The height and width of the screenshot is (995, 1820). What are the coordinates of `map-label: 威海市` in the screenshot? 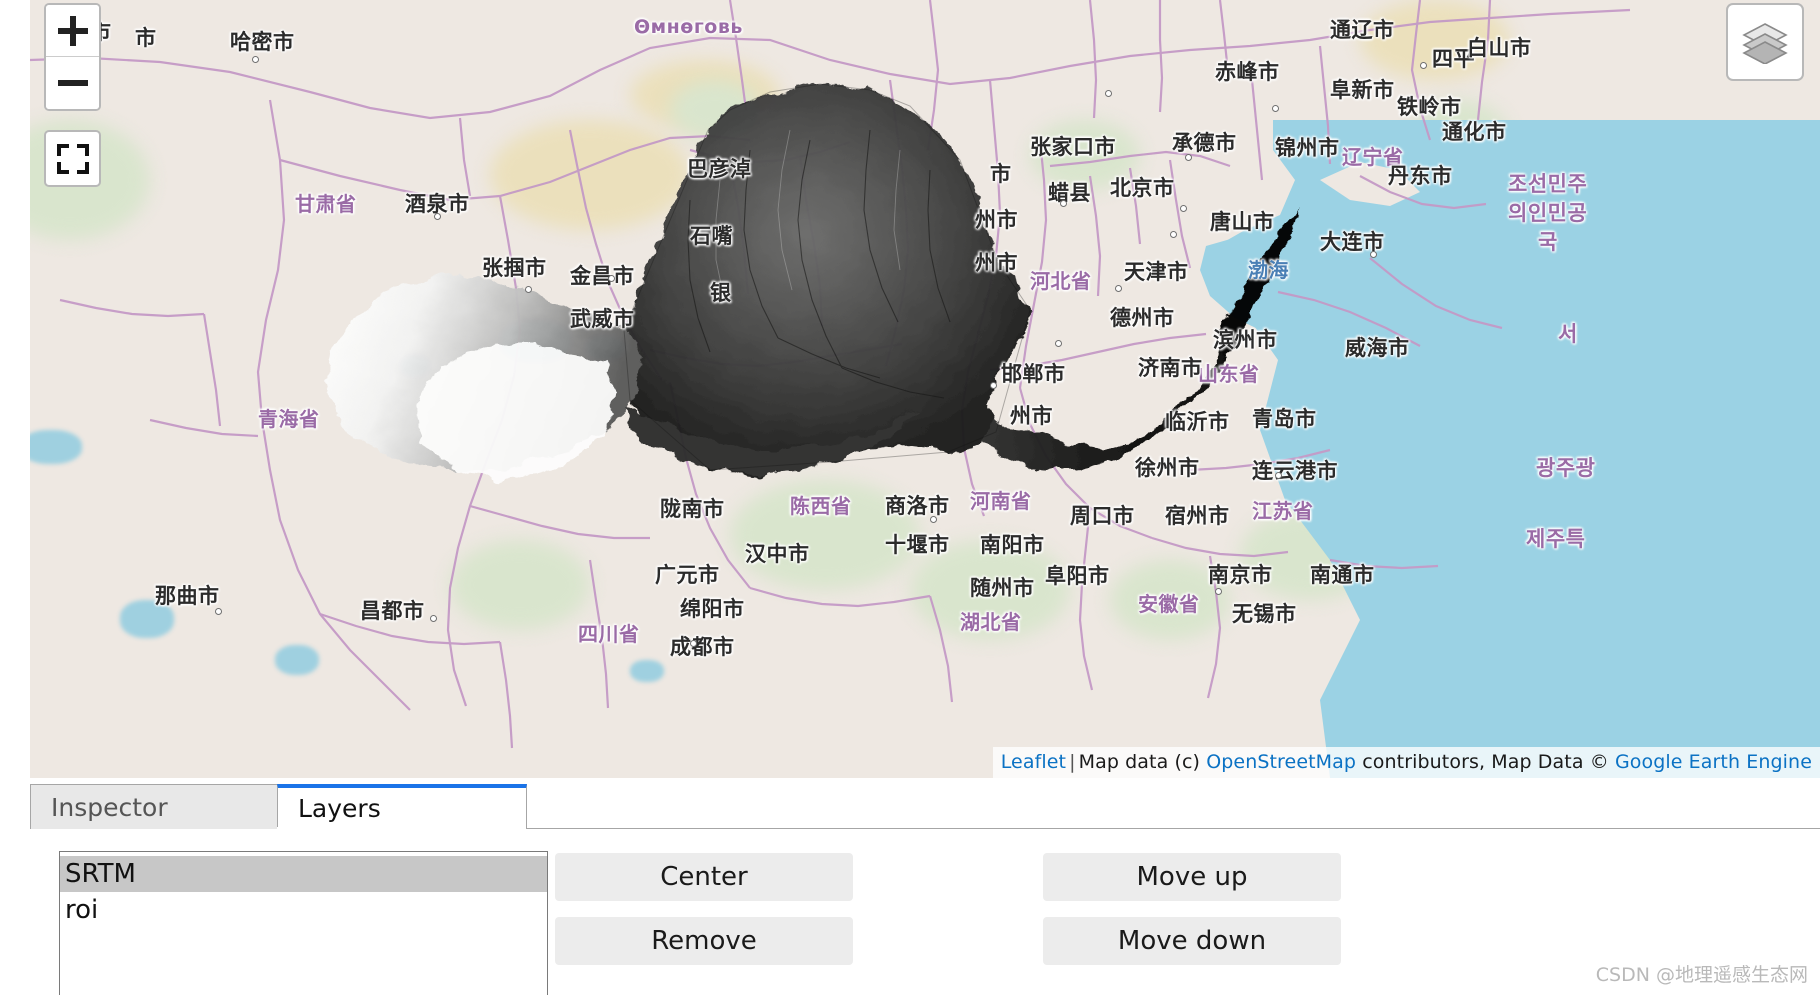 It's located at (1377, 348).